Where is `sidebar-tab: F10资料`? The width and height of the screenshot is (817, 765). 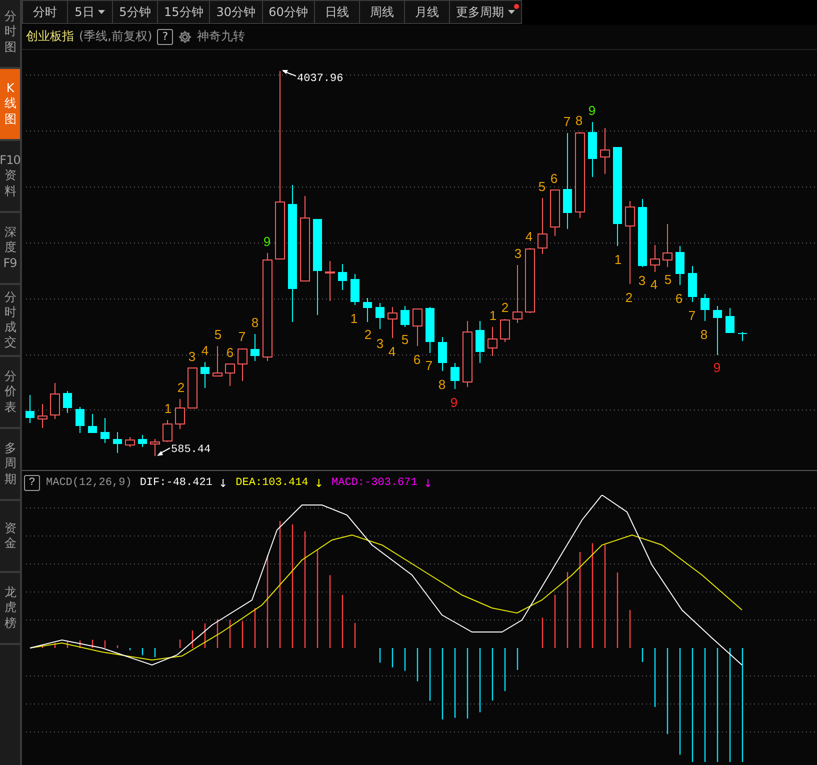
sidebar-tab: F10资料 is located at coordinates (10, 177).